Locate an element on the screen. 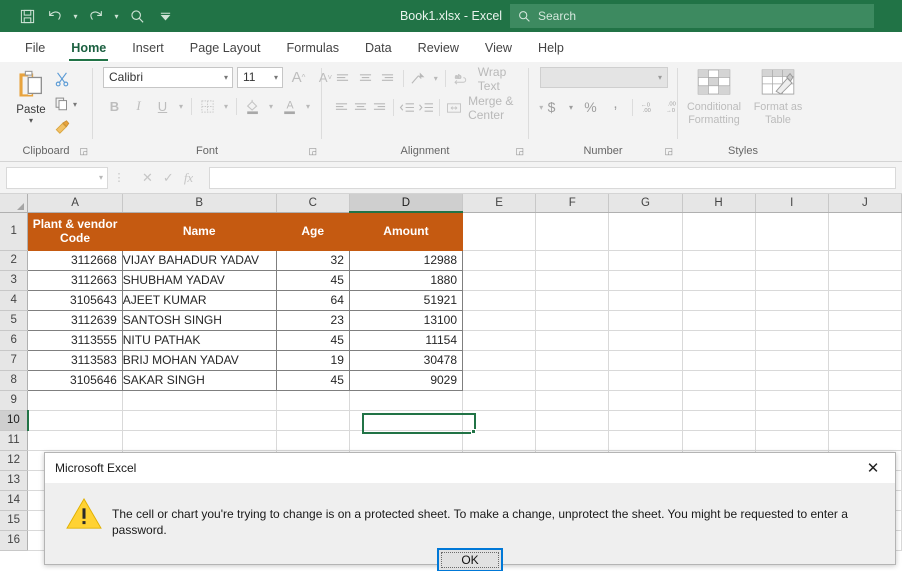 This screenshot has height=571, width=902. tab-view: View is located at coordinates (498, 48).